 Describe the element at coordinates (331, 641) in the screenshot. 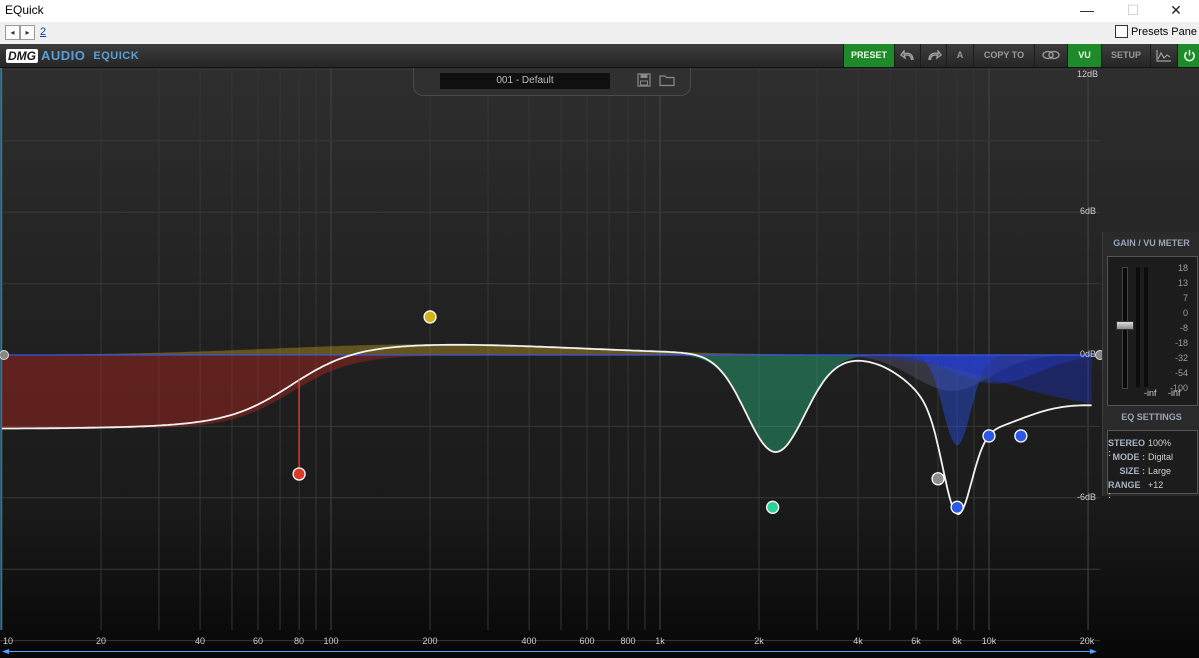

I see `freq-label: 100` at that location.